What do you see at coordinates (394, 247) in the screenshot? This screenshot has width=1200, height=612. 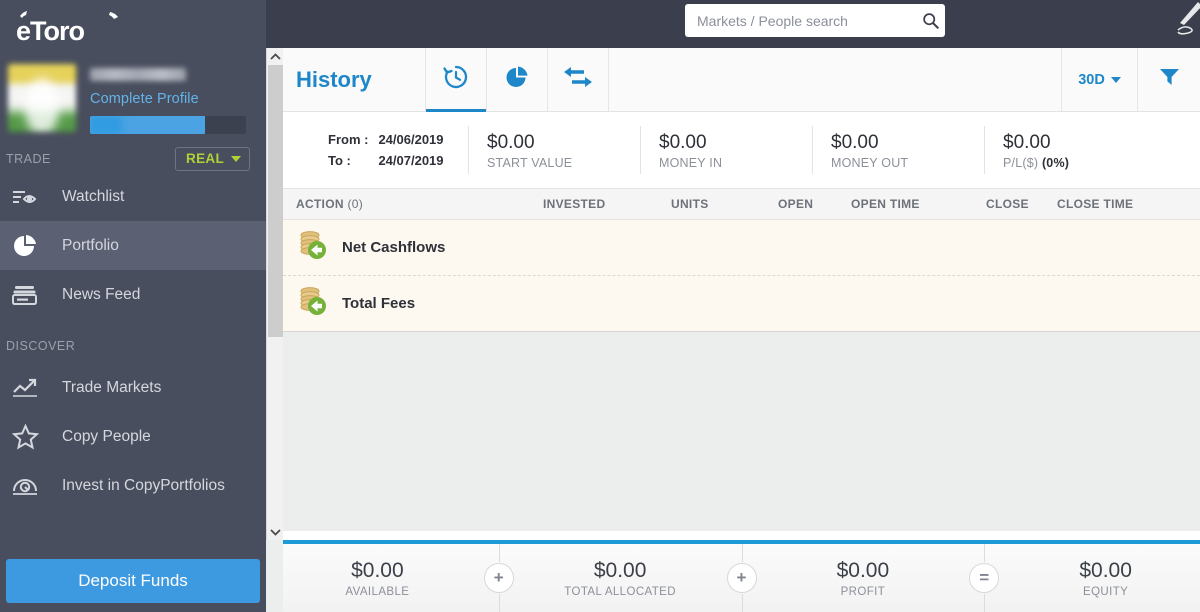 I see `row-label: Net Cashflows` at bounding box center [394, 247].